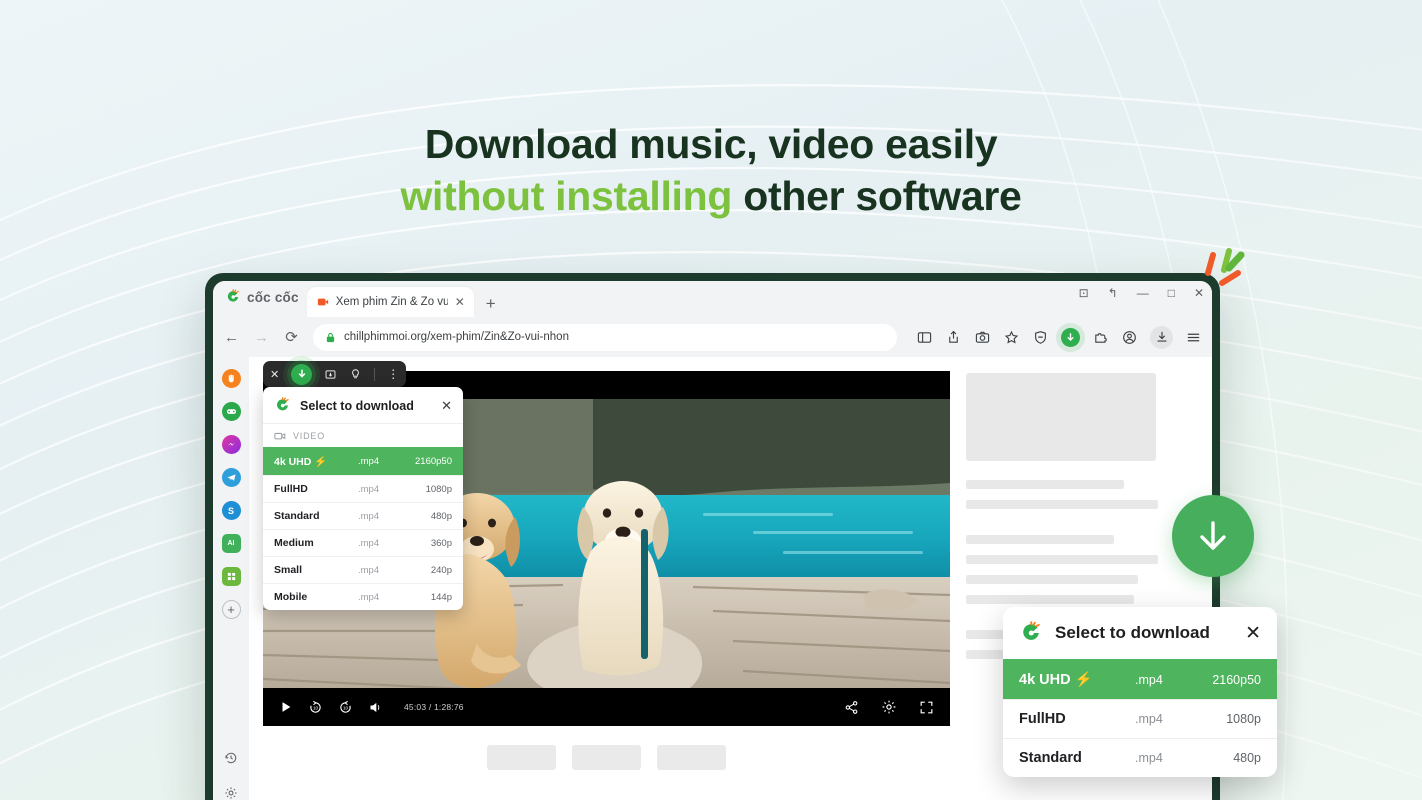 This screenshot has height=800, width=1422. What do you see at coordinates (441, 597) in the screenshot?
I see `option-resolution: 144p` at bounding box center [441, 597].